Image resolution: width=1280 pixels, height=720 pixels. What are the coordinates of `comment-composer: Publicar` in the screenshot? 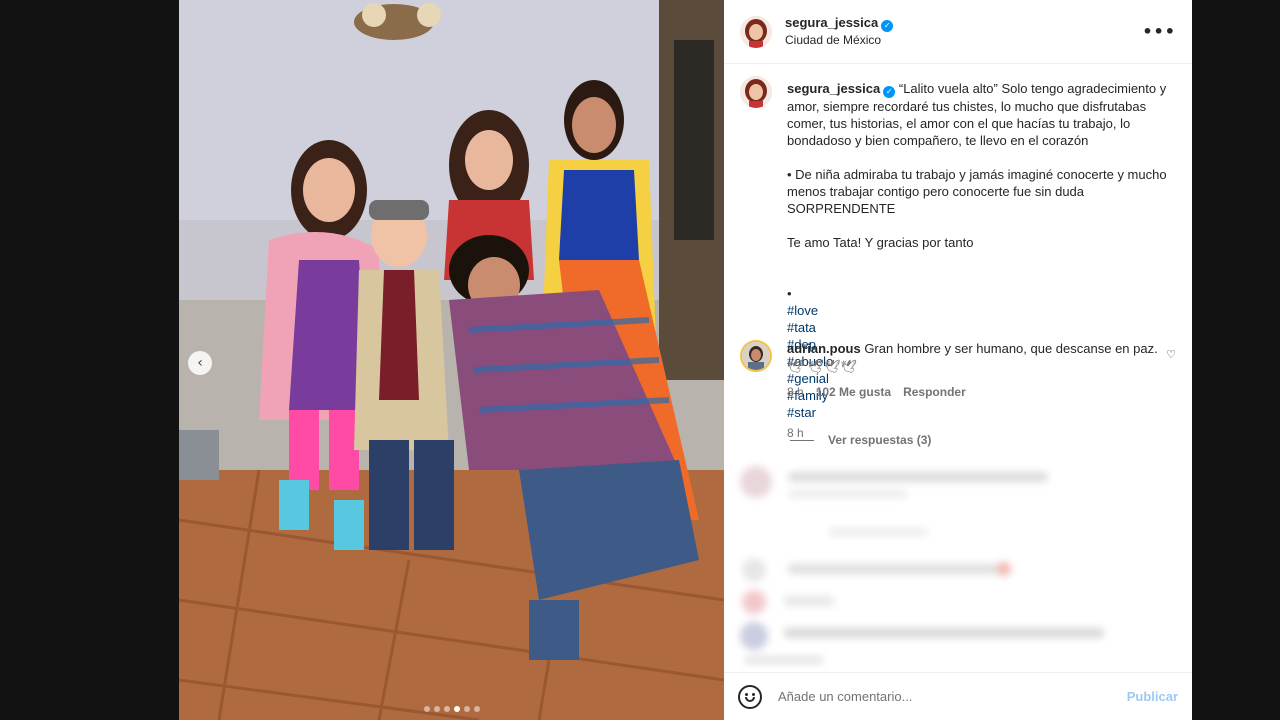 It's located at (958, 696).